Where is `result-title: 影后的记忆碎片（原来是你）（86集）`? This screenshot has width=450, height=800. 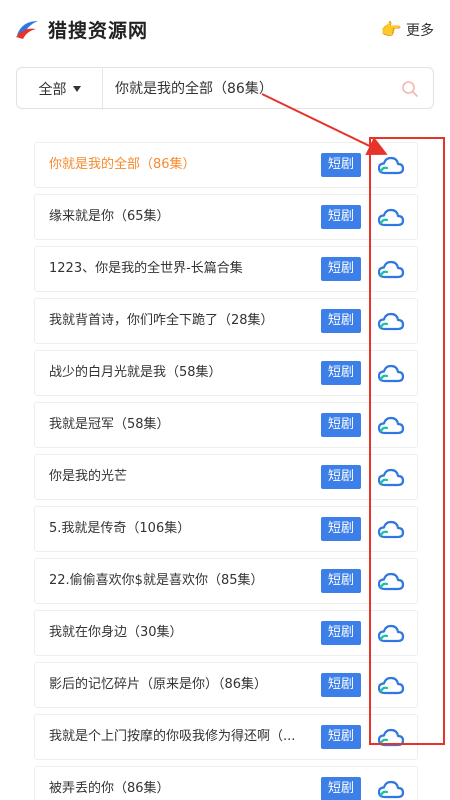
result-title: 影后的记忆碎片（原来是你）（86集） is located at coordinates (182, 685).